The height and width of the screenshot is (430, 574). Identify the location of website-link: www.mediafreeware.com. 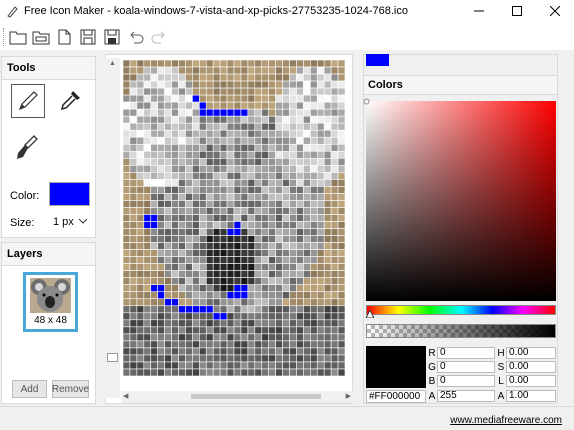
(506, 420).